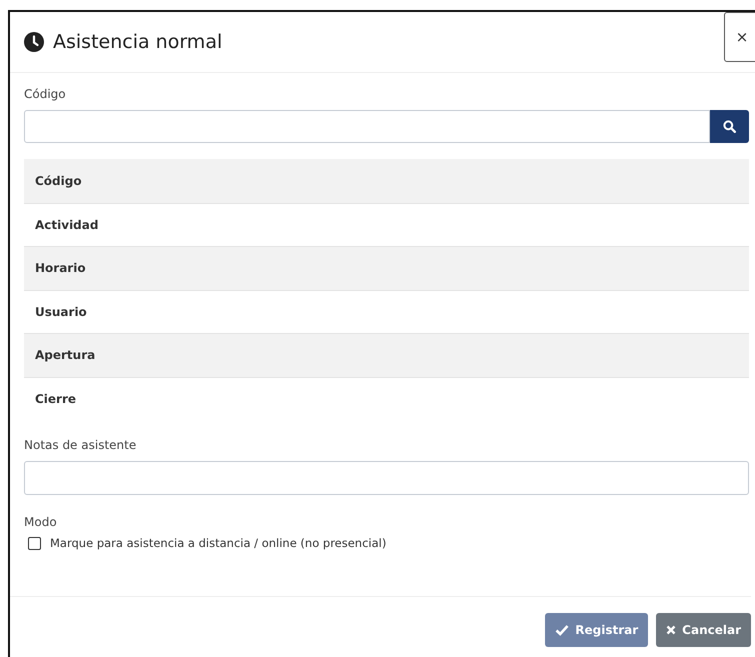  Describe the element at coordinates (45, 94) in the screenshot. I see `field-label: Código` at that location.